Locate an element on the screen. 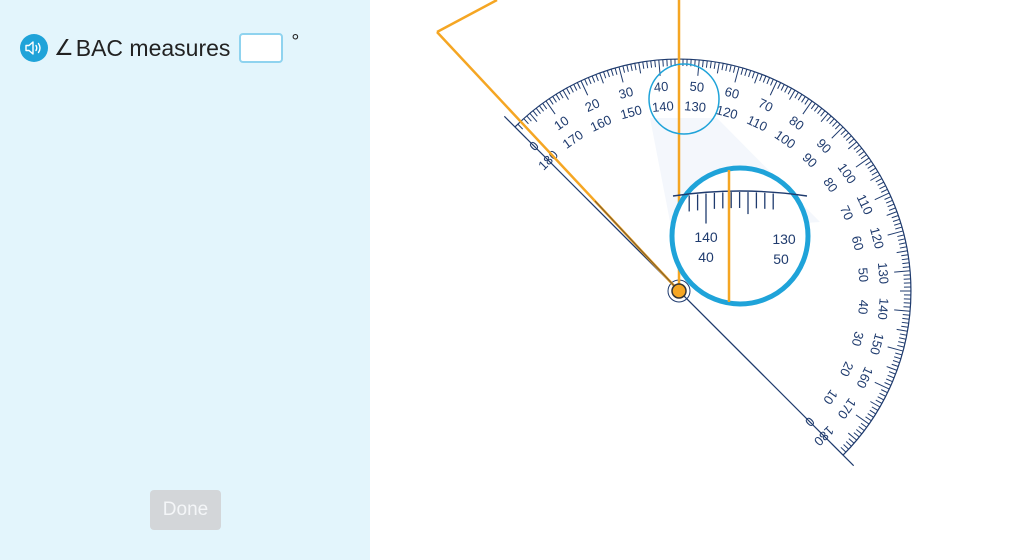 This screenshot has height=560, width=1024. protractor-outer-label: 40 is located at coordinates (661, 87).